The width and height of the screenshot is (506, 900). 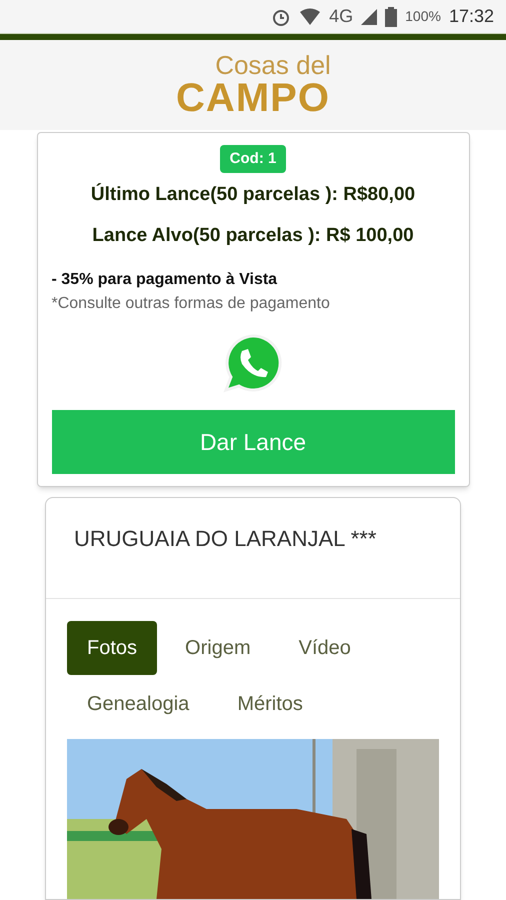 I want to click on clock: 17:32, so click(x=471, y=16).